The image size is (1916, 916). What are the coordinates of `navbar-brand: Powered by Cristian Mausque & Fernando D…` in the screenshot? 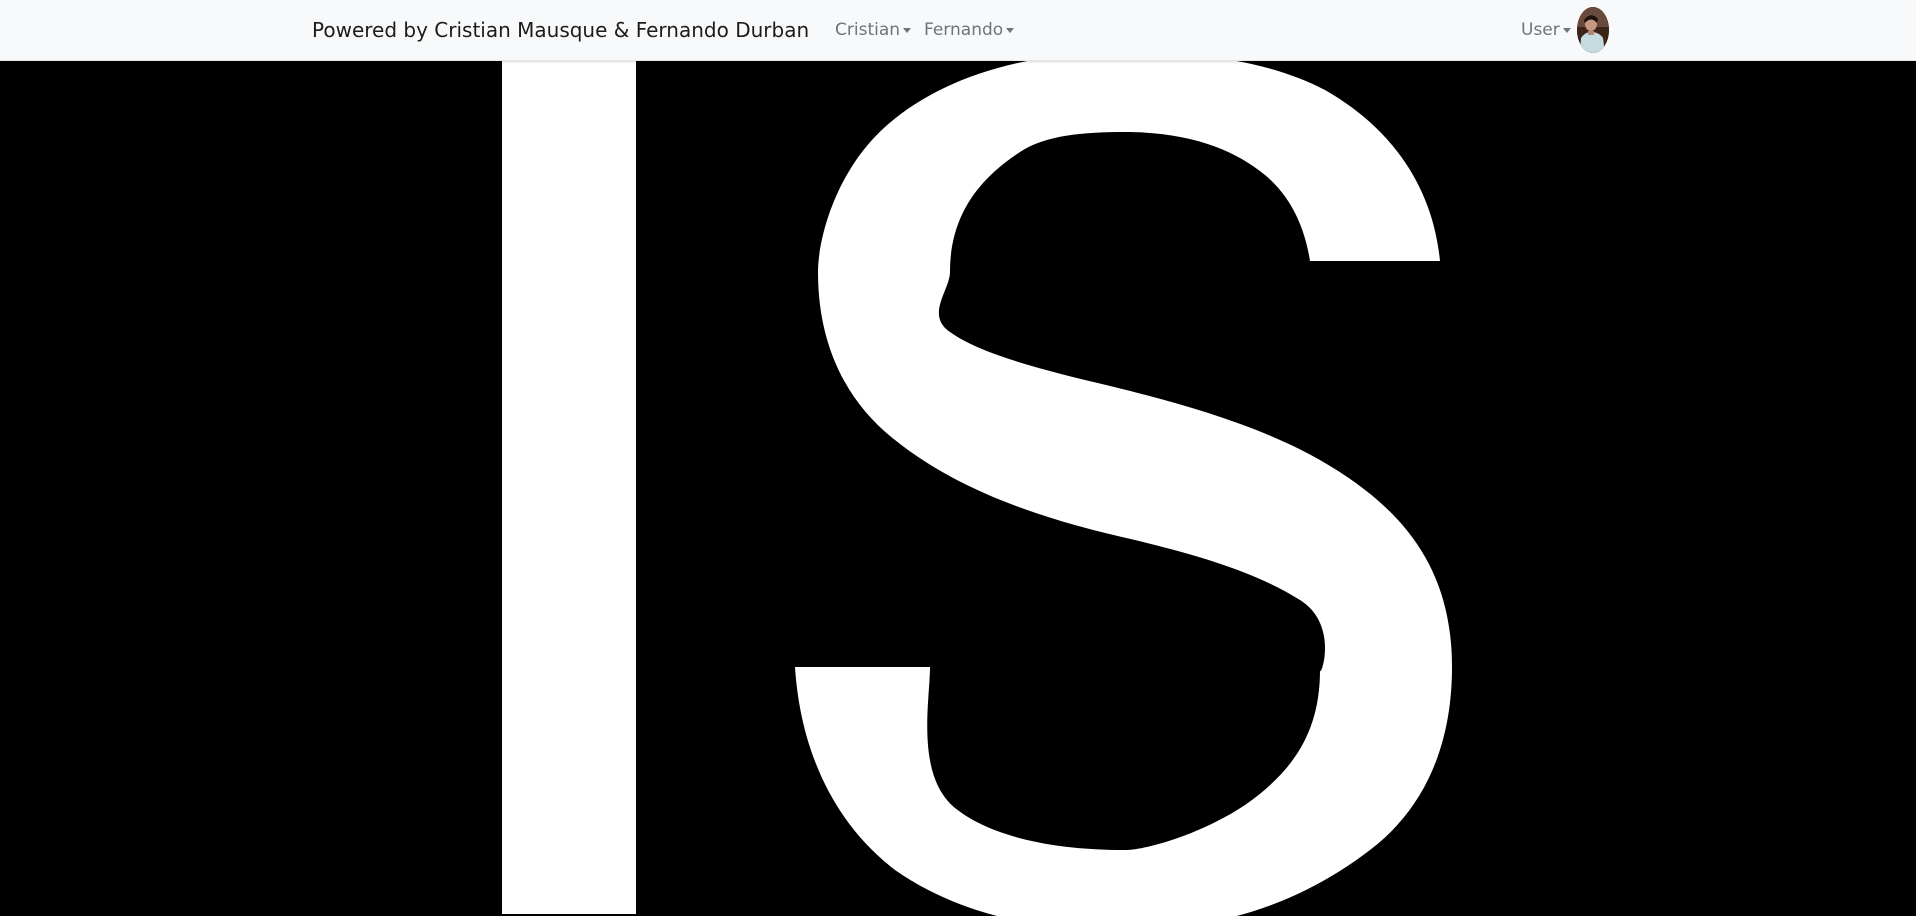 It's located at (560, 30).